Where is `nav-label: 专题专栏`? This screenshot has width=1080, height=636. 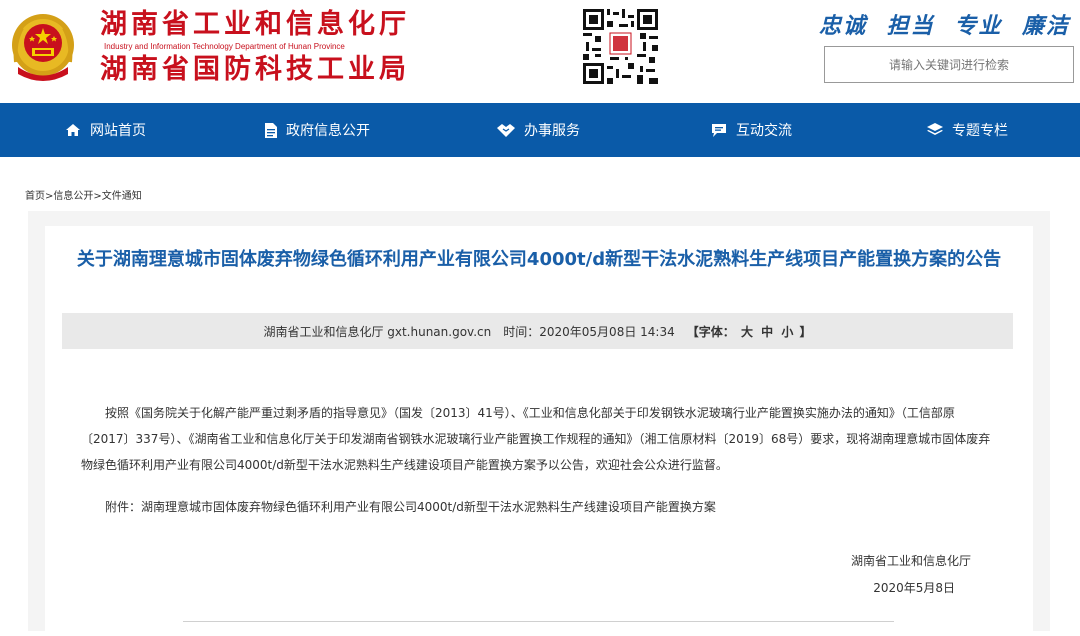 nav-label: 专题专栏 is located at coordinates (980, 131).